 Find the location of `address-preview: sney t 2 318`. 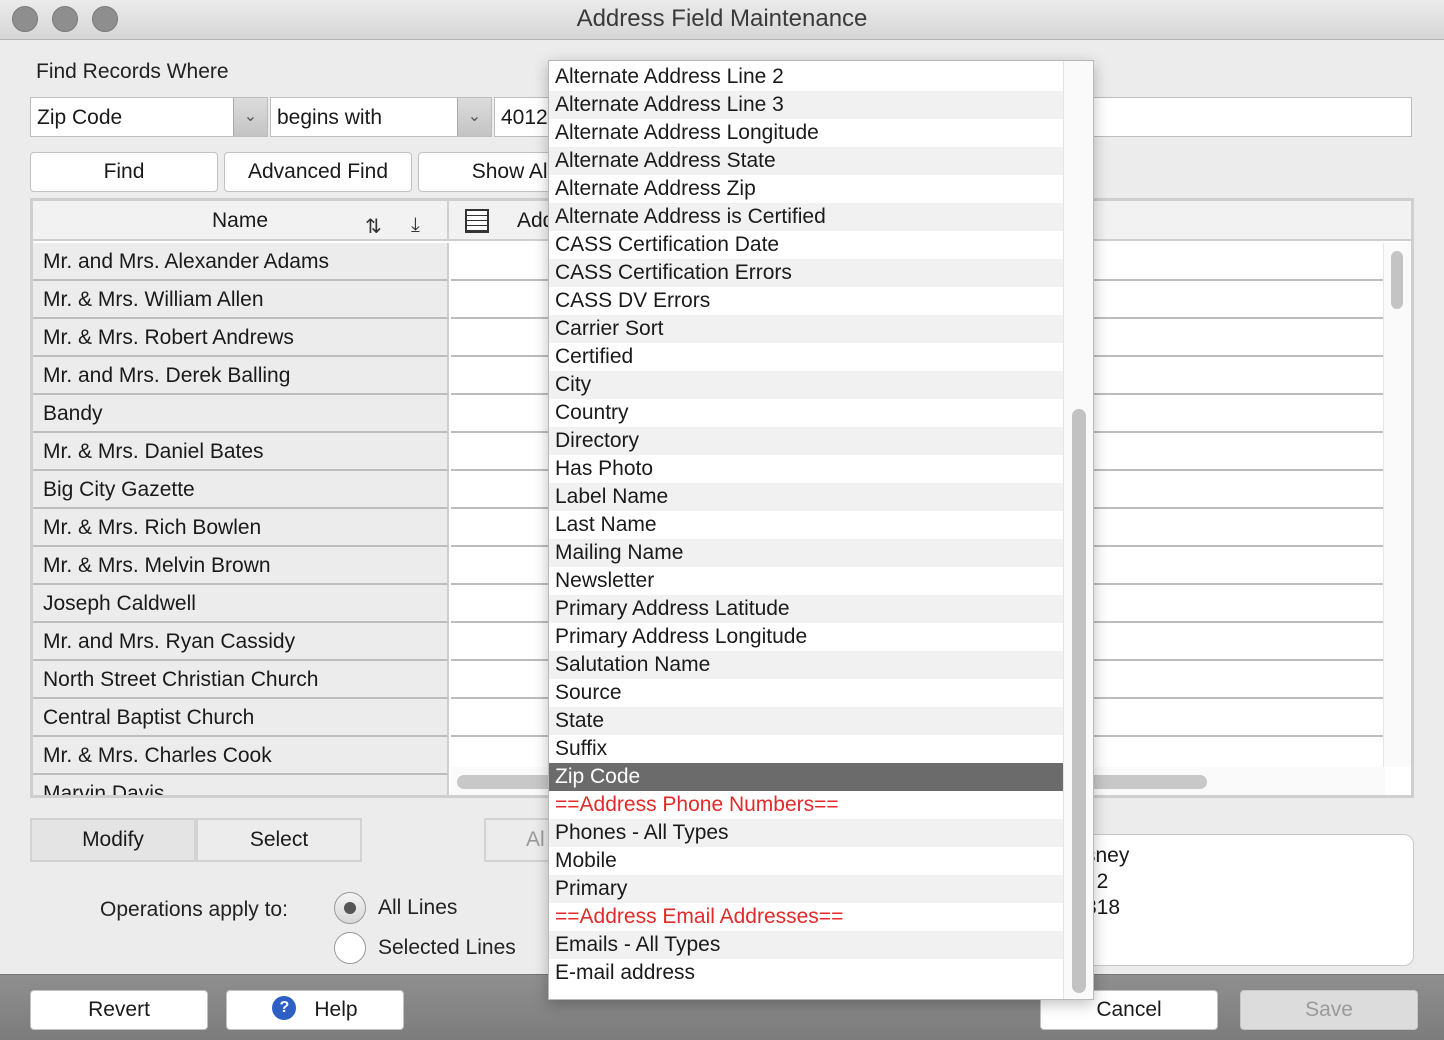

address-preview: sney t 2 318 is located at coordinates (1238, 900).